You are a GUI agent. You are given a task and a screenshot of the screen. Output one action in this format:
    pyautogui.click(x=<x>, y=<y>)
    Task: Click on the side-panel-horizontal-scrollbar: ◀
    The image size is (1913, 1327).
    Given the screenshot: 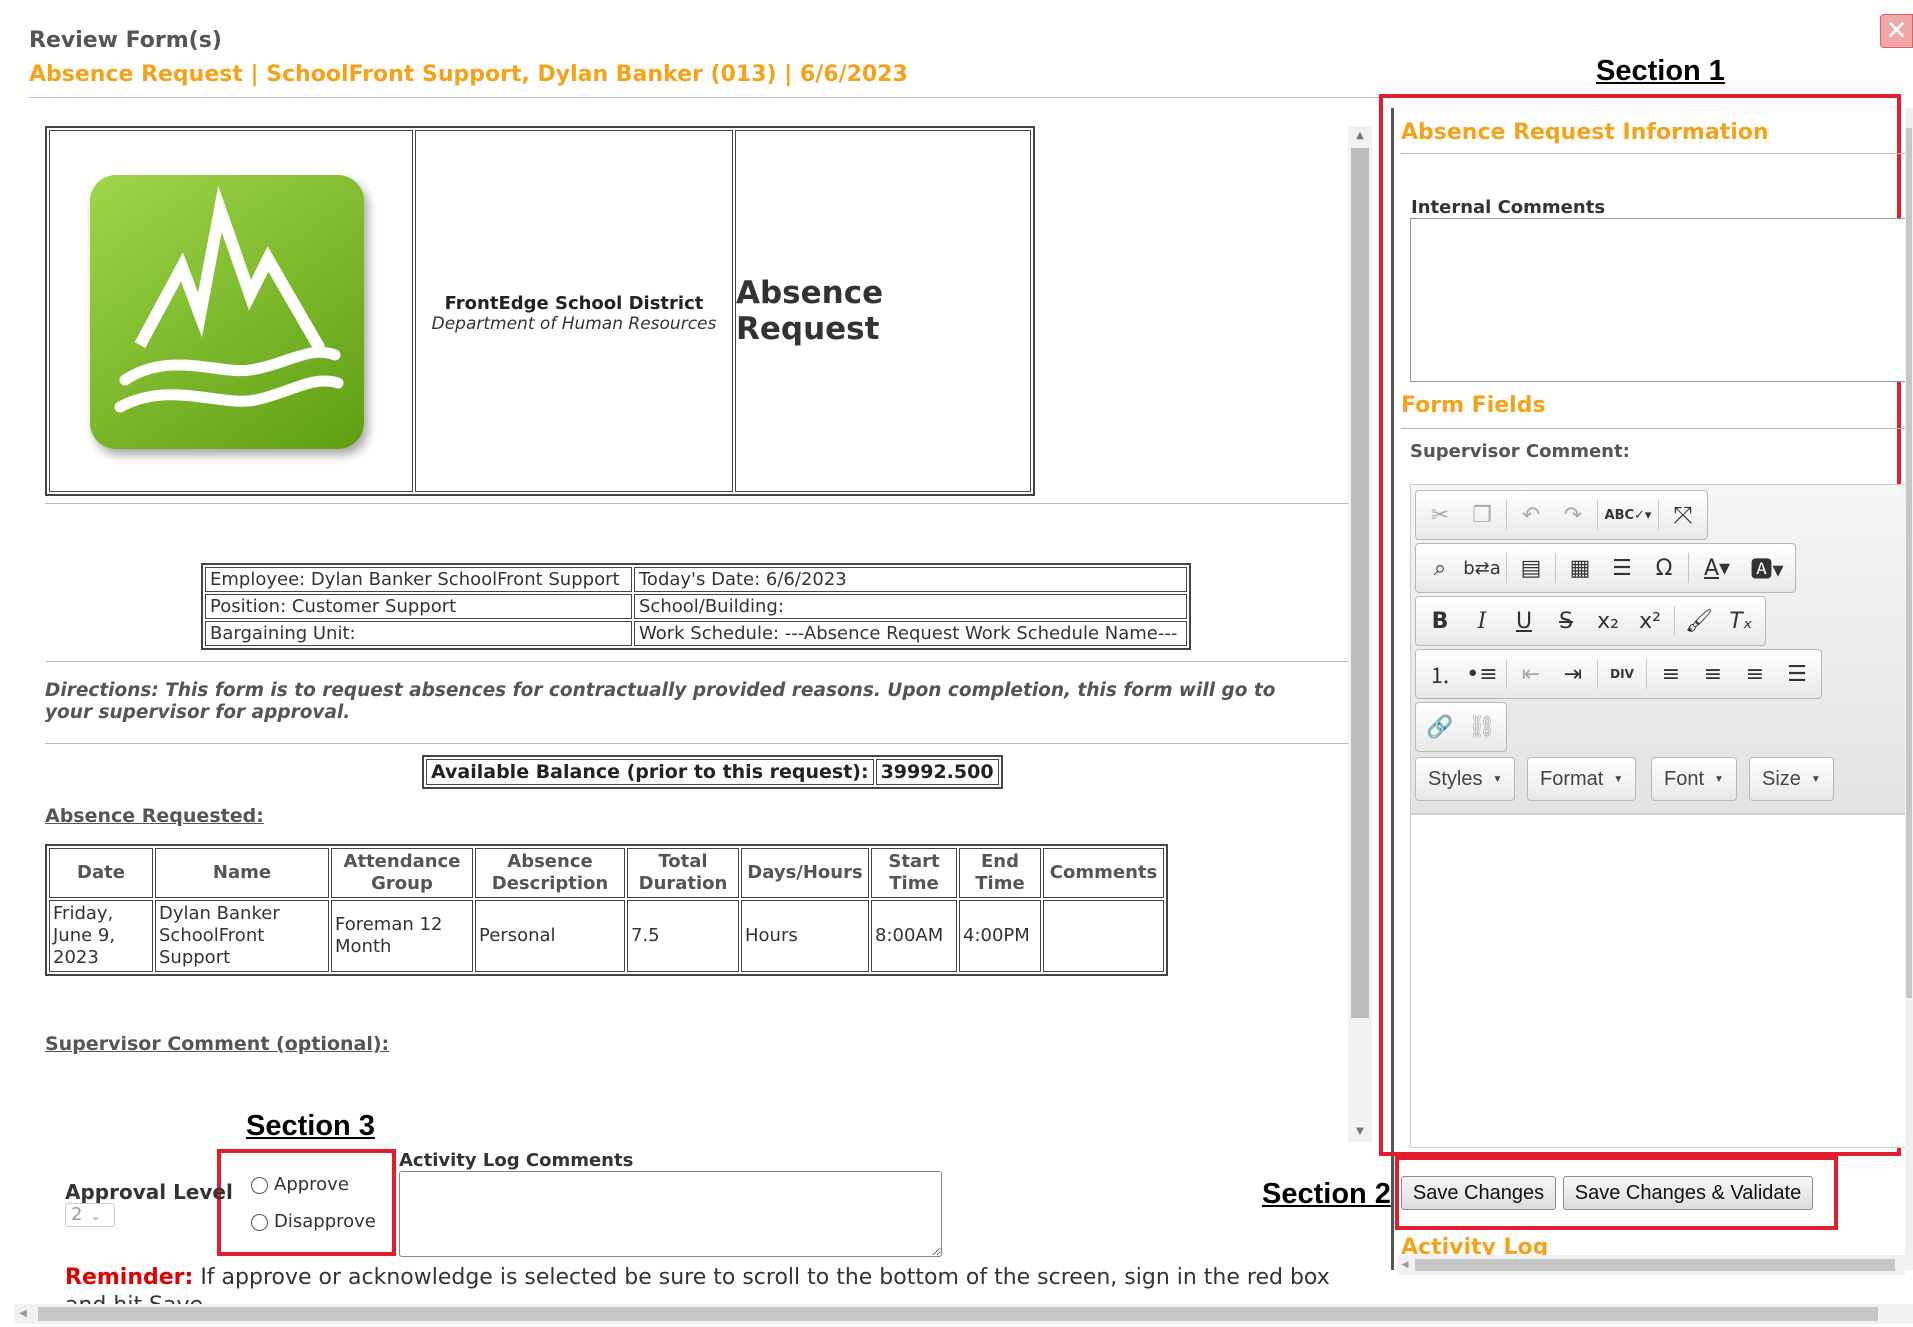 What is the action you would take?
    pyautogui.click(x=1651, y=1265)
    